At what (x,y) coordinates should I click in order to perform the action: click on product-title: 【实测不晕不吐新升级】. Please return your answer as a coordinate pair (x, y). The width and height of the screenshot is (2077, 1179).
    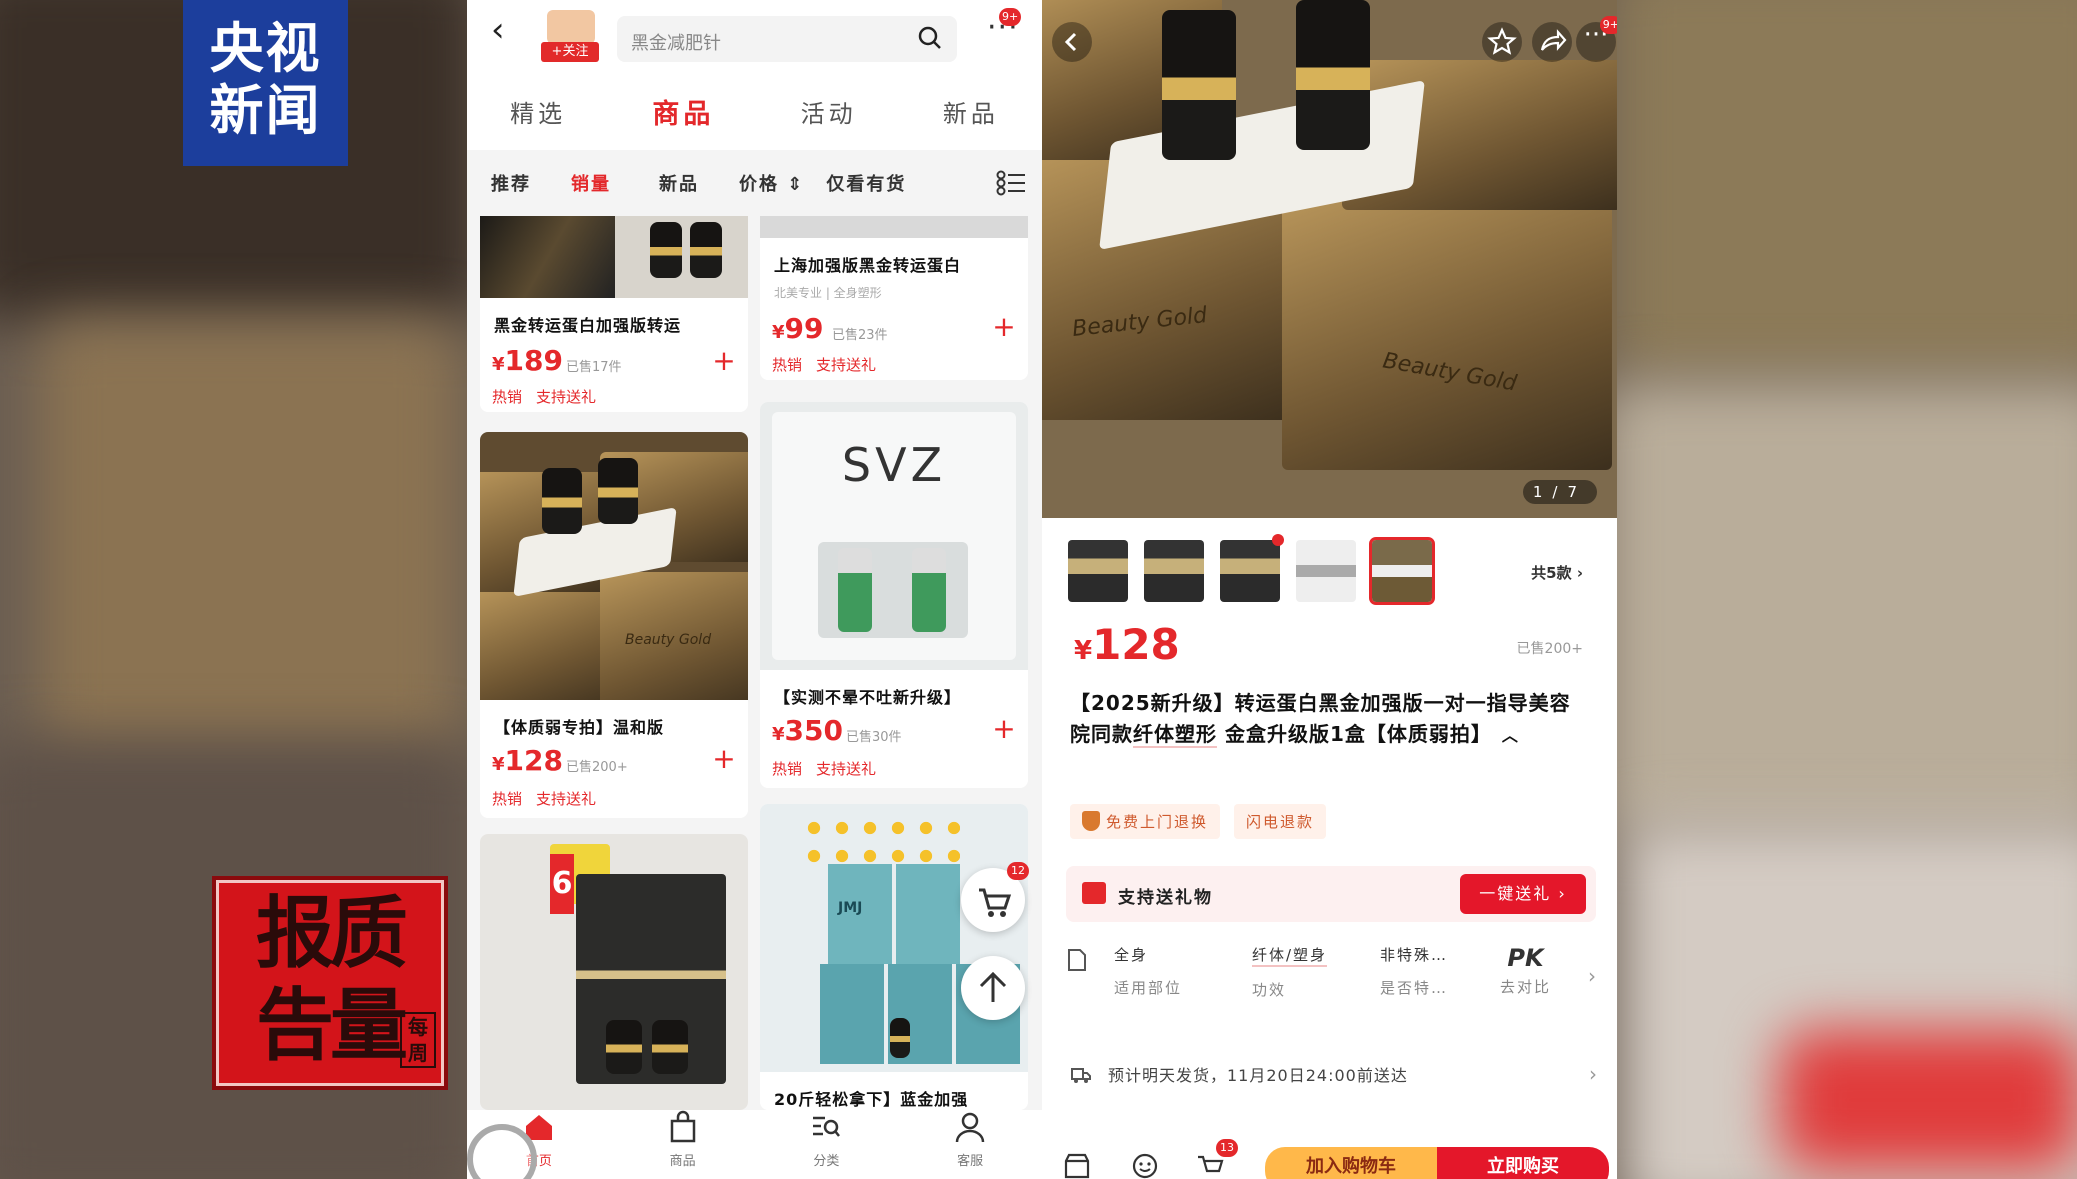
    Looking at the image, I should click on (868, 697).